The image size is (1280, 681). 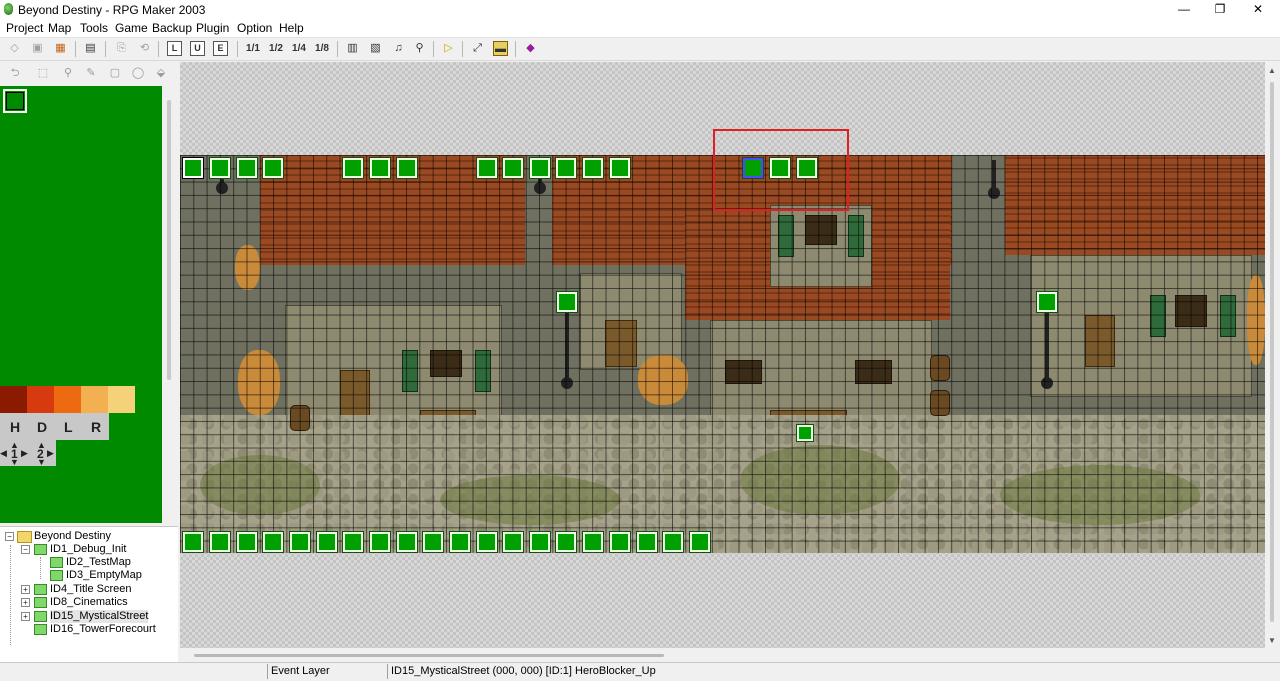 What do you see at coordinates (276, 48) in the screenshot?
I see `zoom-1-2-button: 1/2` at bounding box center [276, 48].